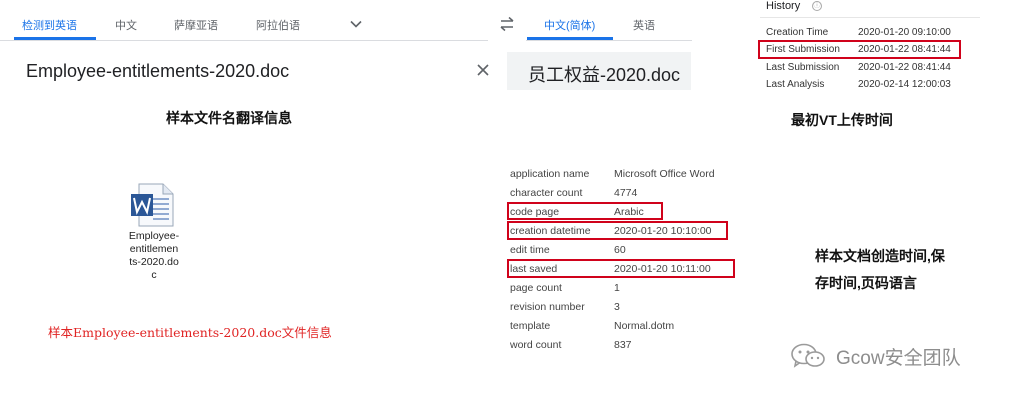  What do you see at coordinates (870, 17) in the screenshot?
I see `history-divider` at bounding box center [870, 17].